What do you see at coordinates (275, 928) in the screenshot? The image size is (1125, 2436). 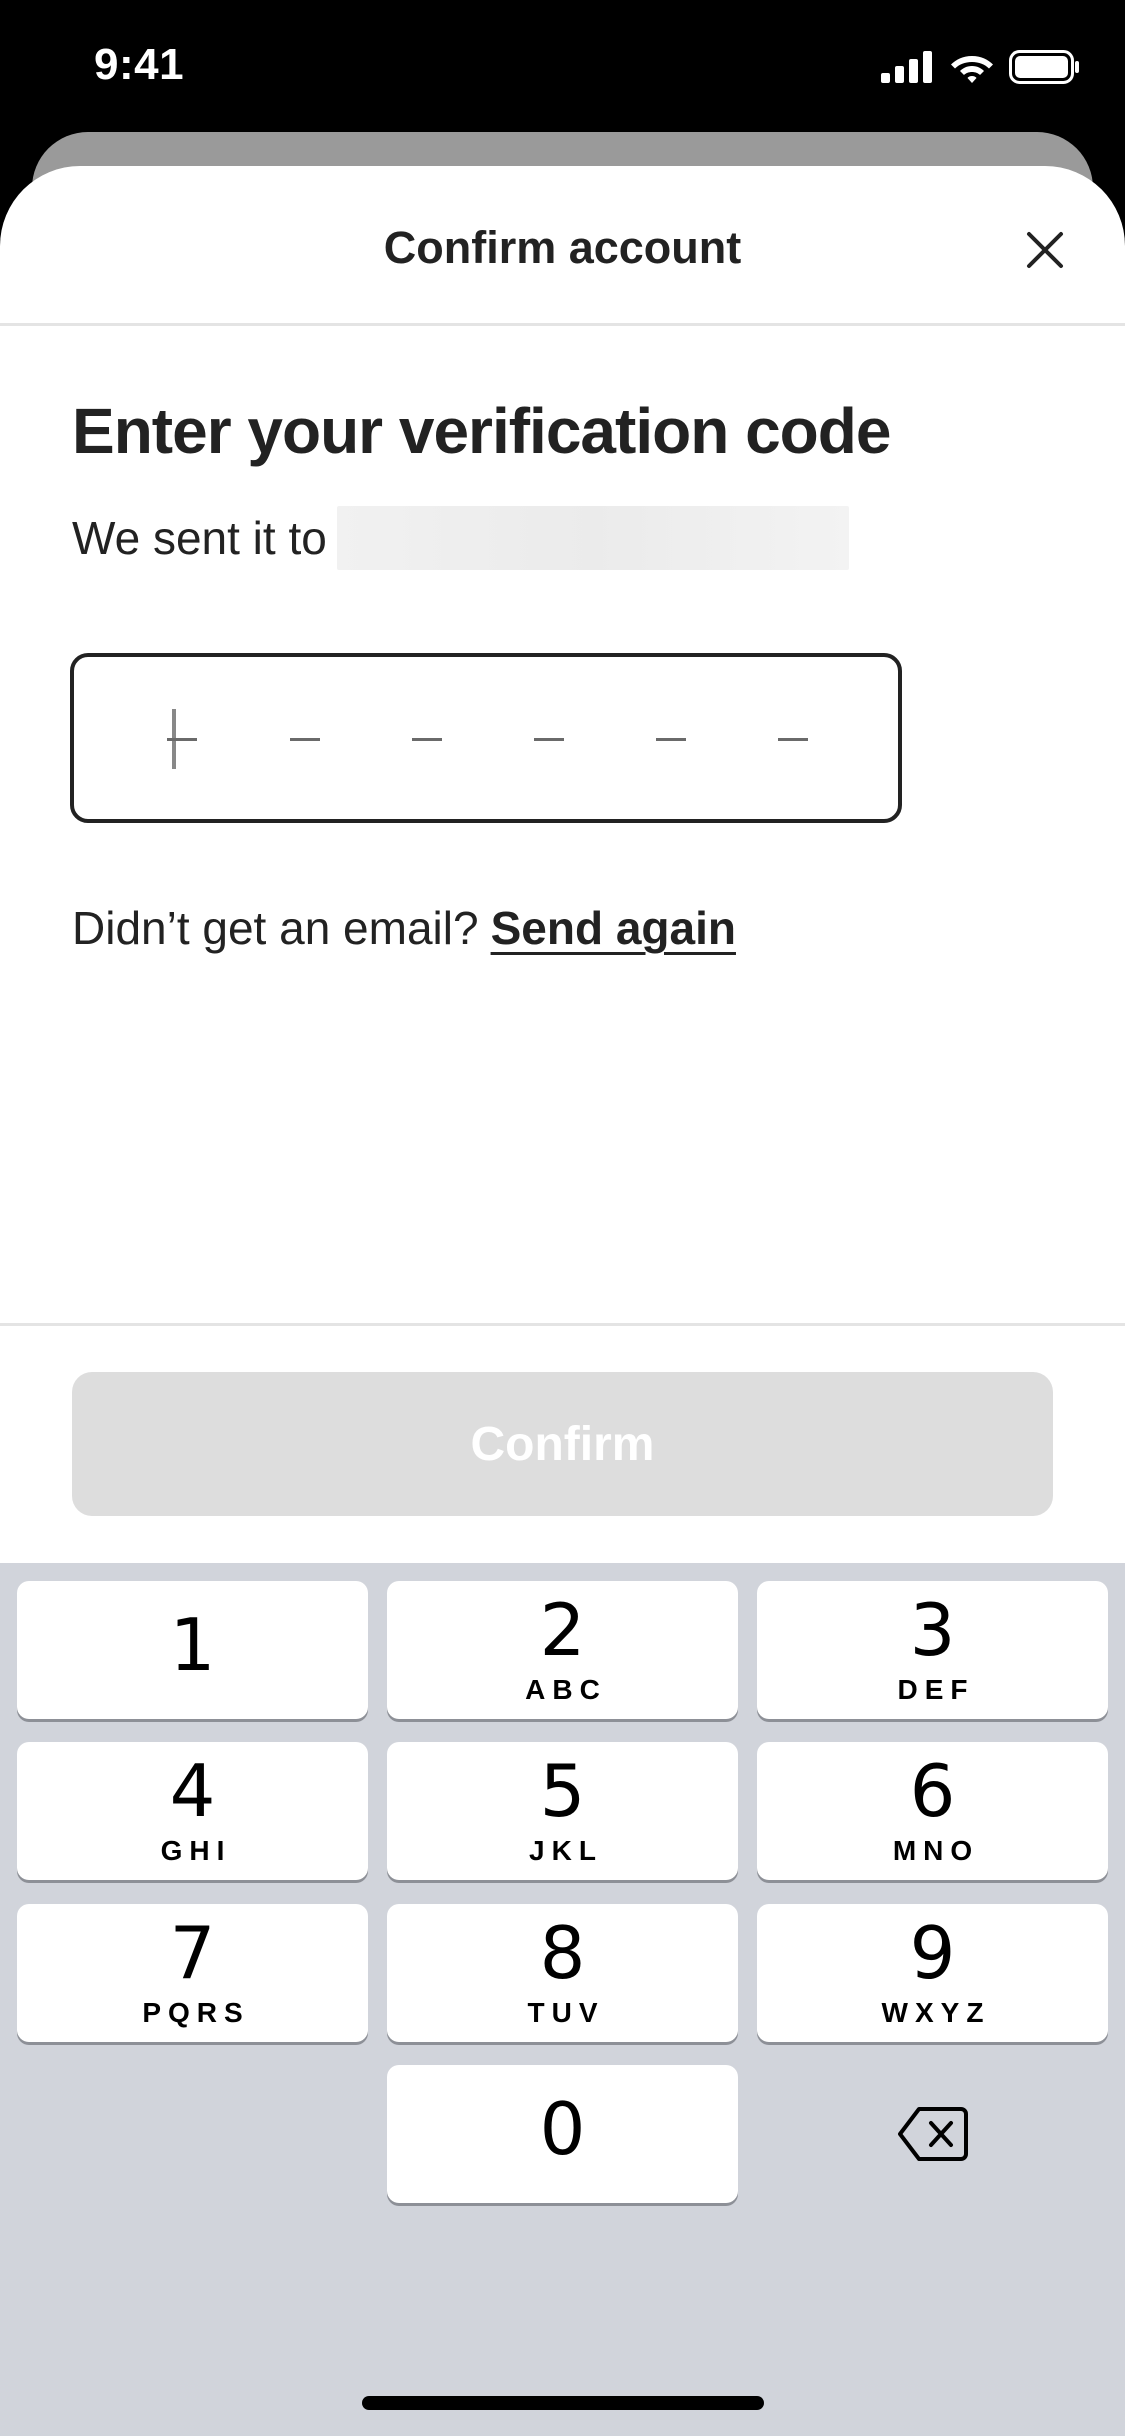 I see `resend-prompt: Didn’t get an email?` at bounding box center [275, 928].